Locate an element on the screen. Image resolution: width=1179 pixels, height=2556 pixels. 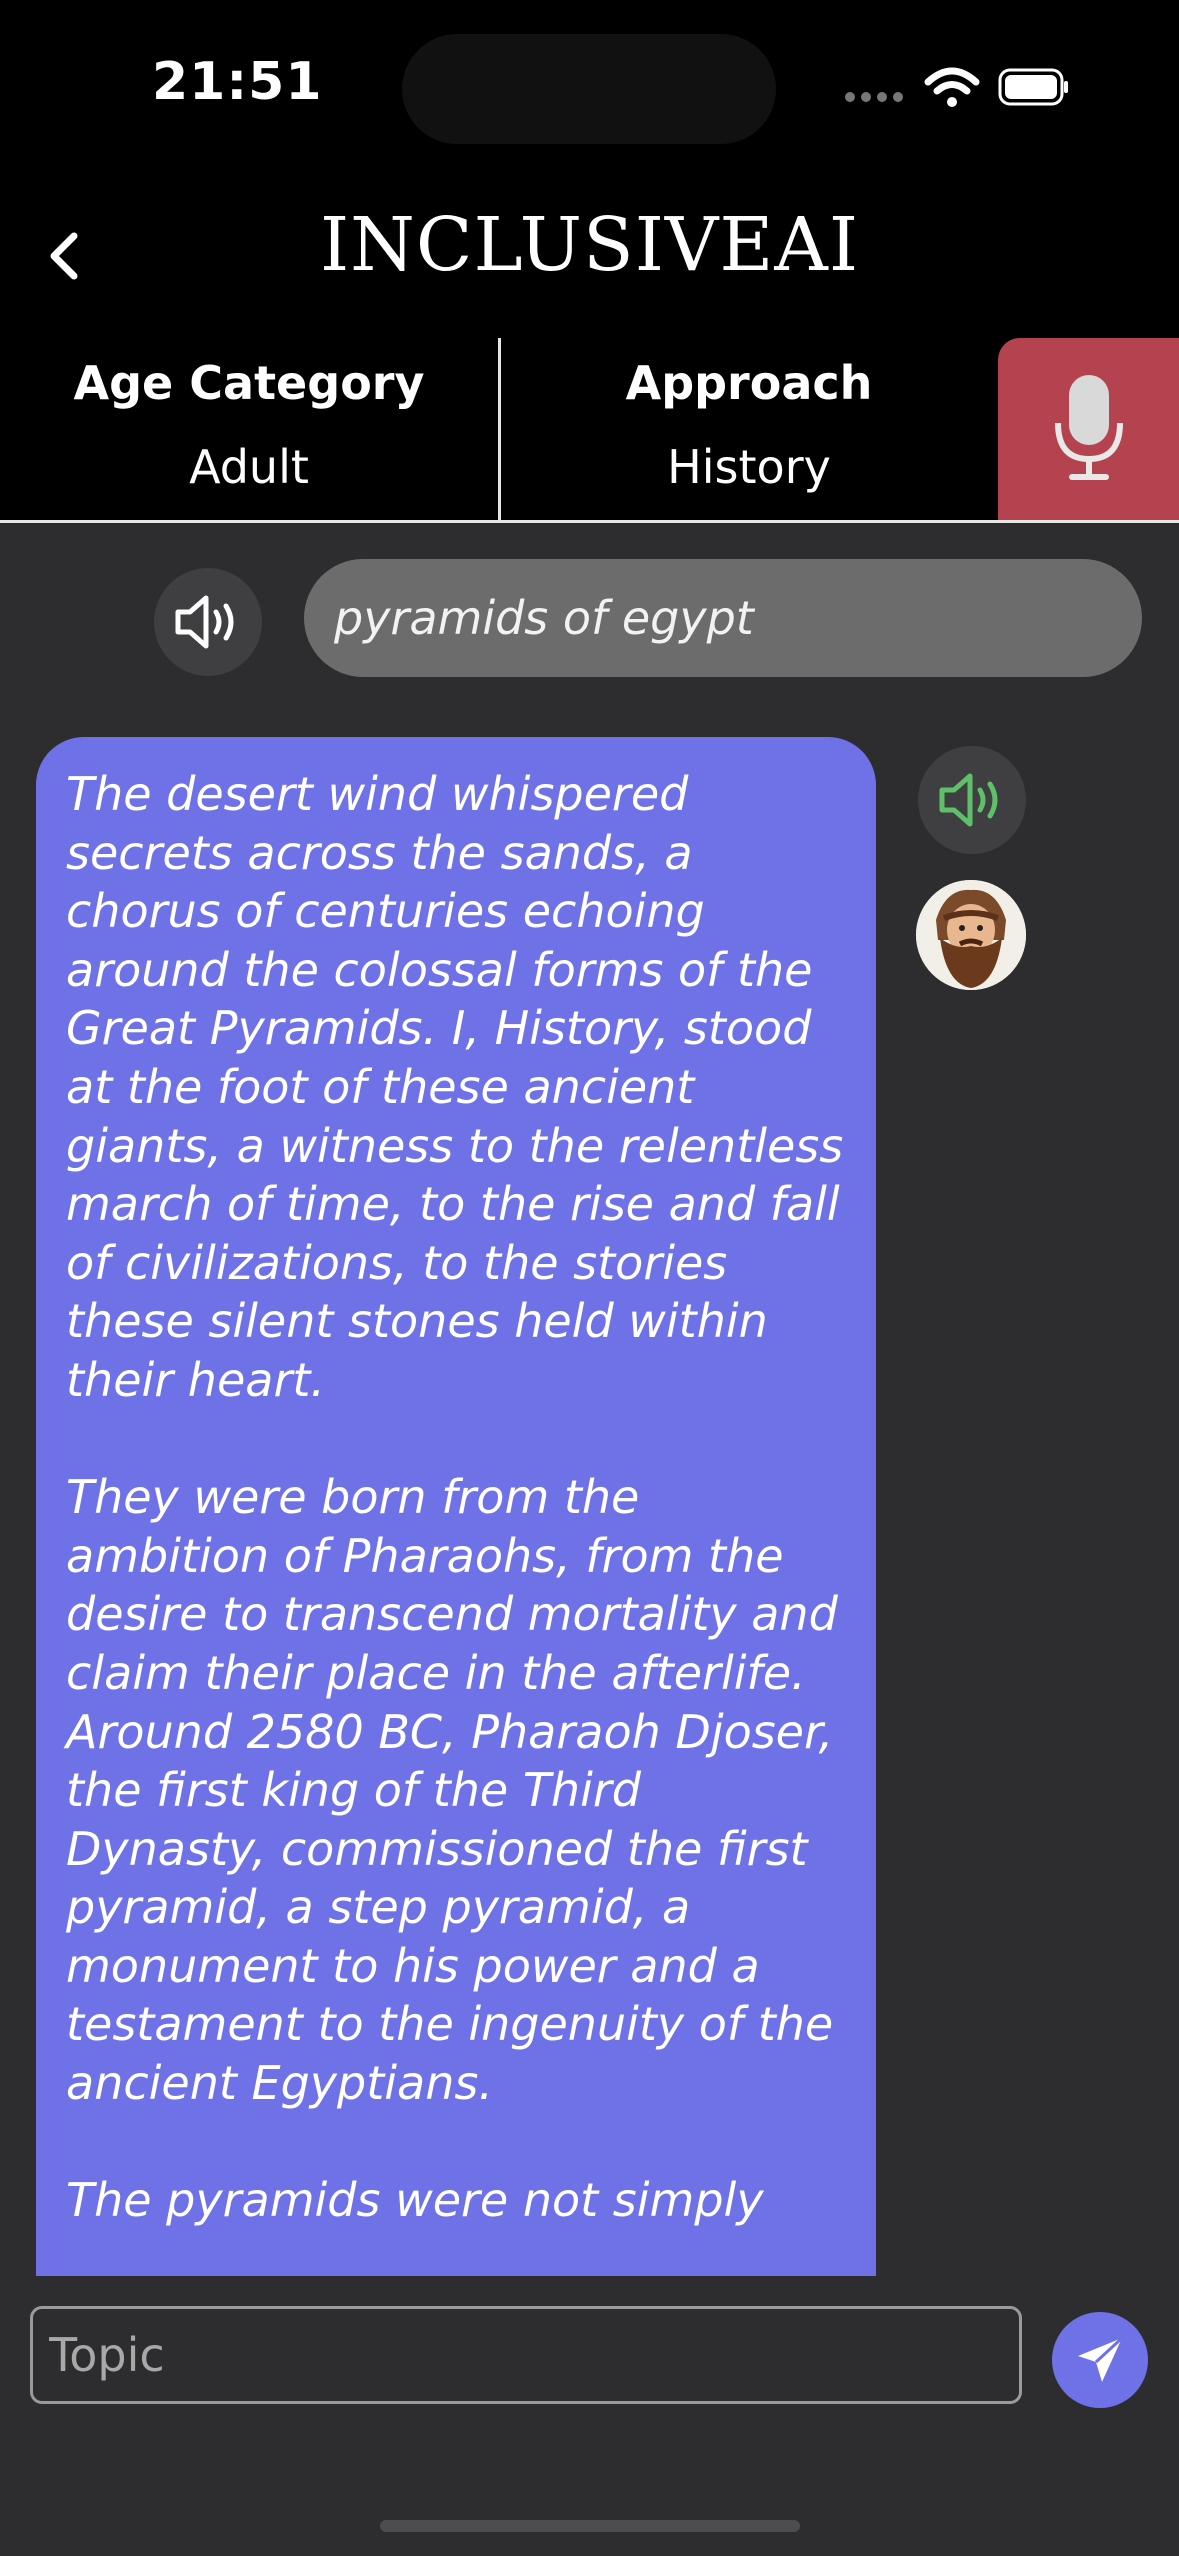
navigation-bar: INCLUSIVEAI is located at coordinates (589, 255).